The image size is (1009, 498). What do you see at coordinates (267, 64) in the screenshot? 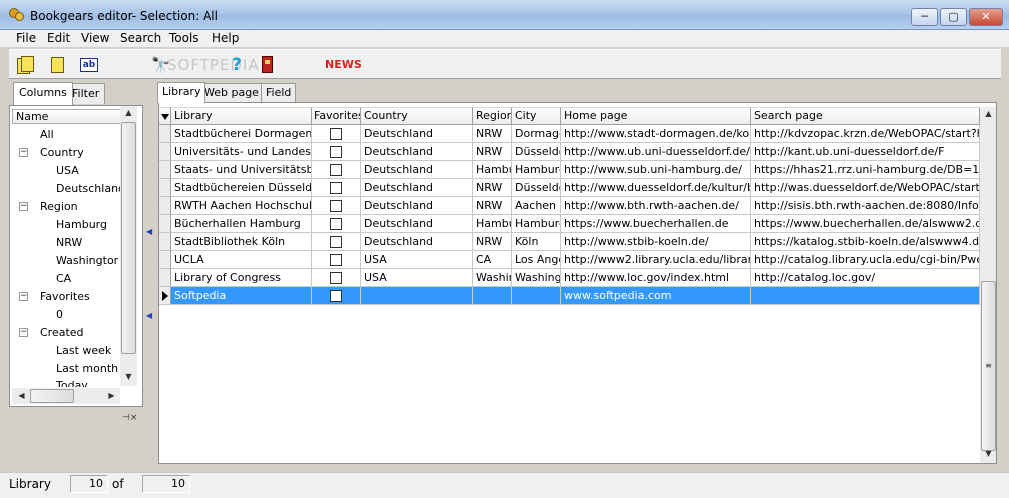
I see `book-icon` at bounding box center [267, 64].